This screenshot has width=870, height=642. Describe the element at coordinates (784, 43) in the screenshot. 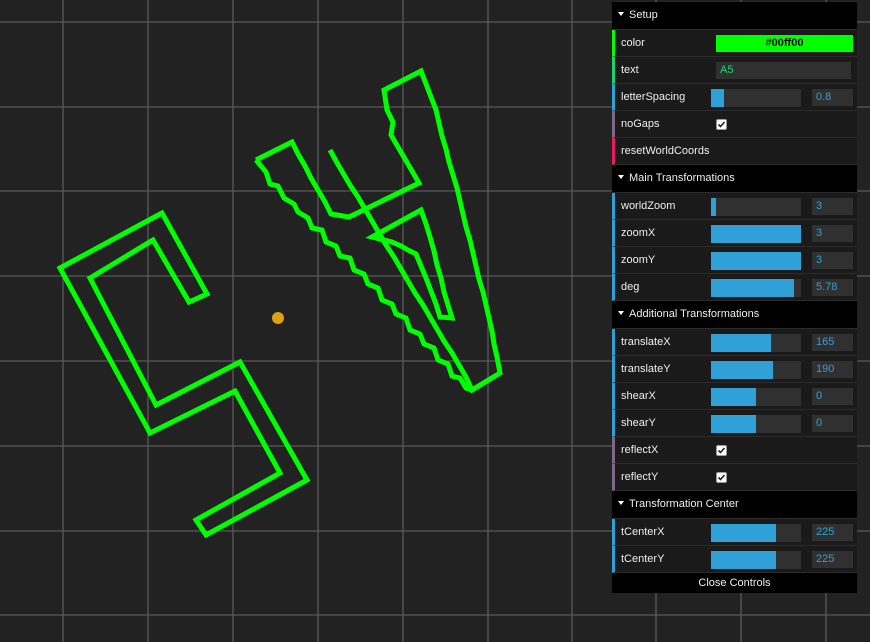

I see `color-picker: #00ff00` at that location.